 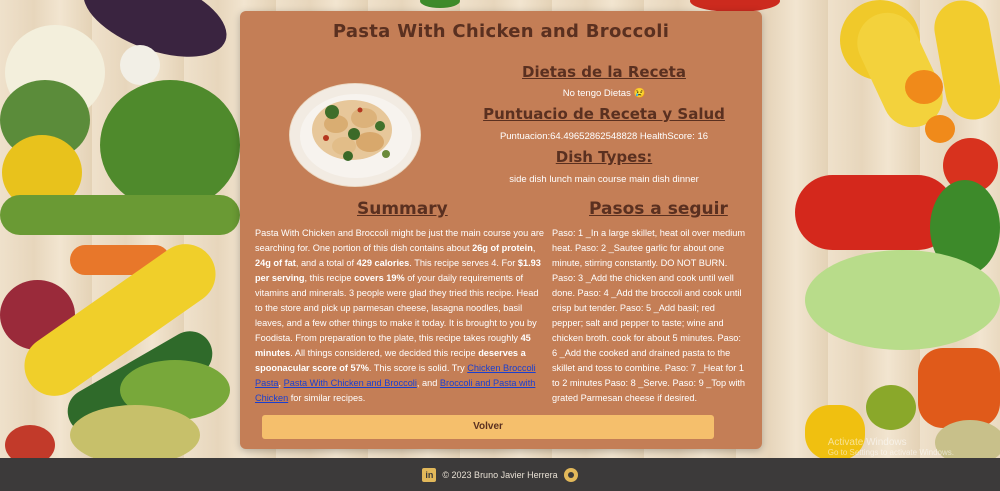 I want to click on summary-segment: . This recipe serves 4. For, so click(x=463, y=263).